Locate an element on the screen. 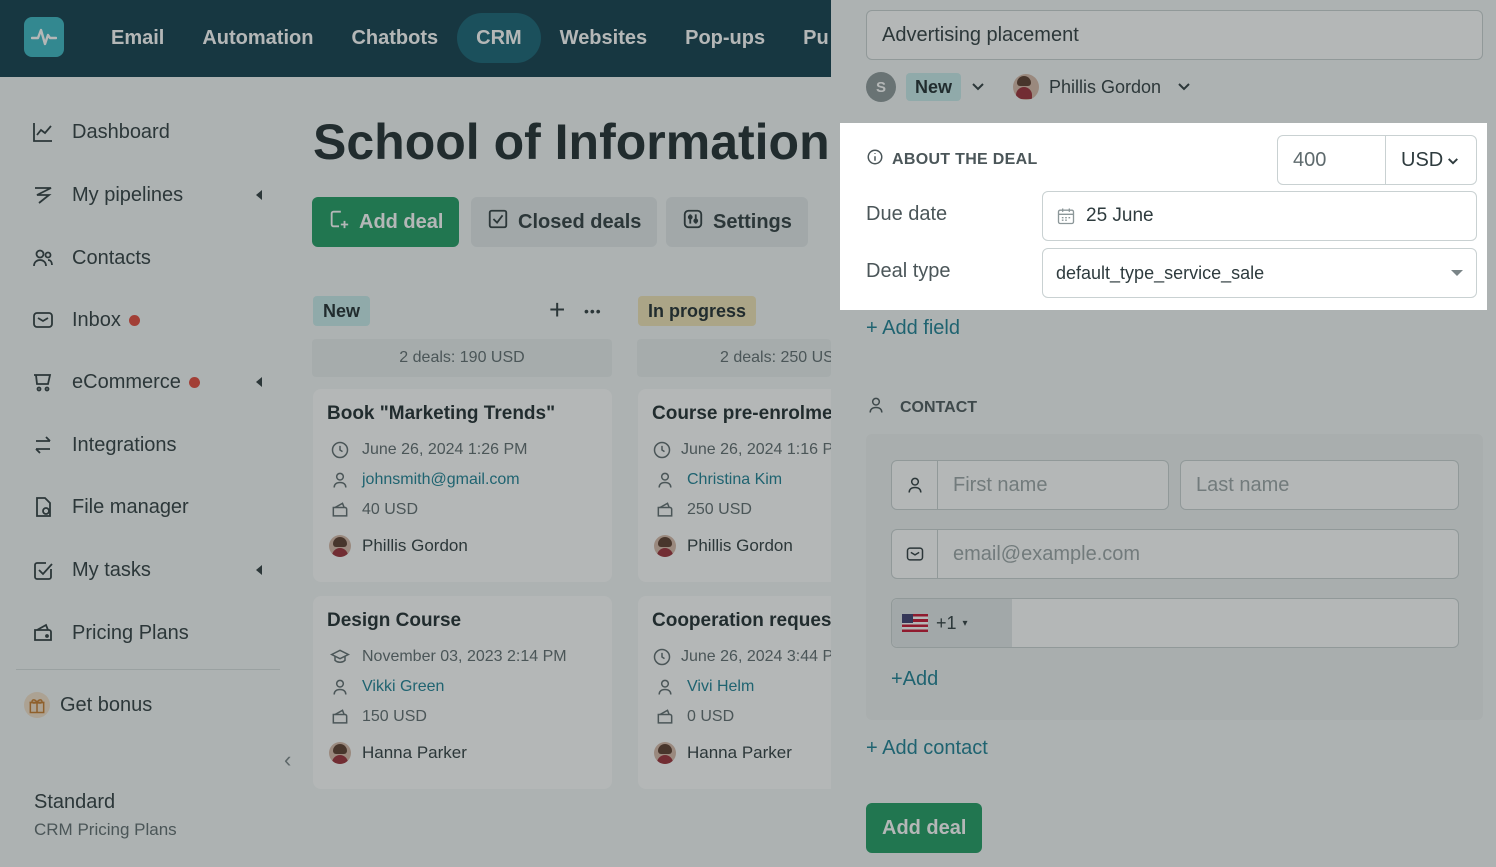  add-phone-link: +Add is located at coordinates (914, 679).